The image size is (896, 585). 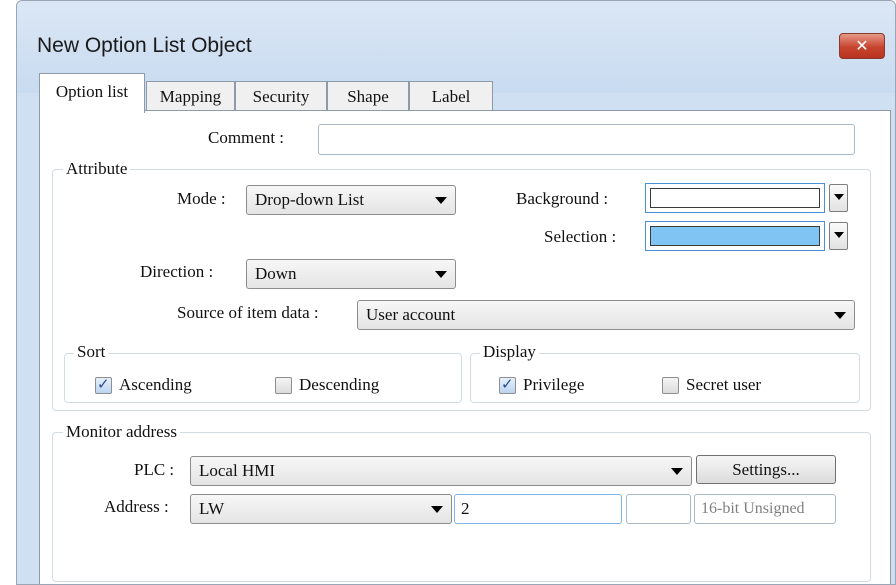 What do you see at coordinates (154, 469) in the screenshot?
I see `plc-label: PLC :` at bounding box center [154, 469].